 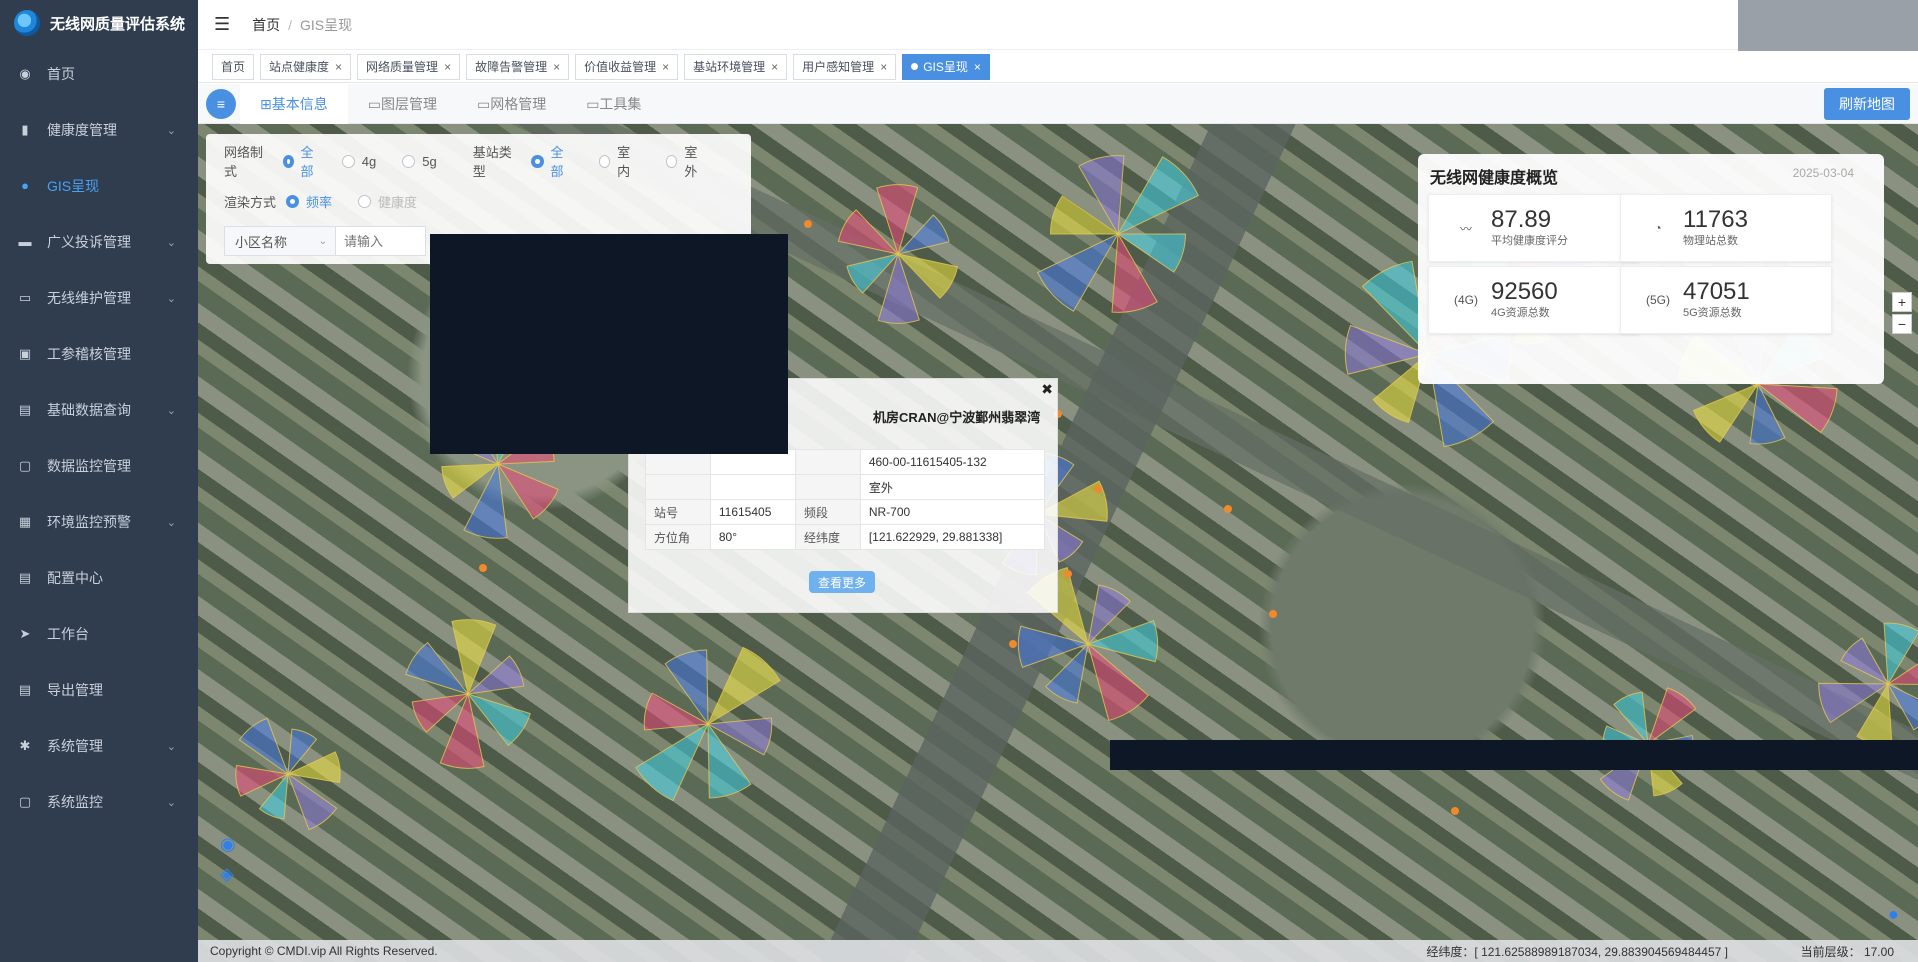 I want to click on tab: GIS呈现 ×, so click(x=946, y=66).